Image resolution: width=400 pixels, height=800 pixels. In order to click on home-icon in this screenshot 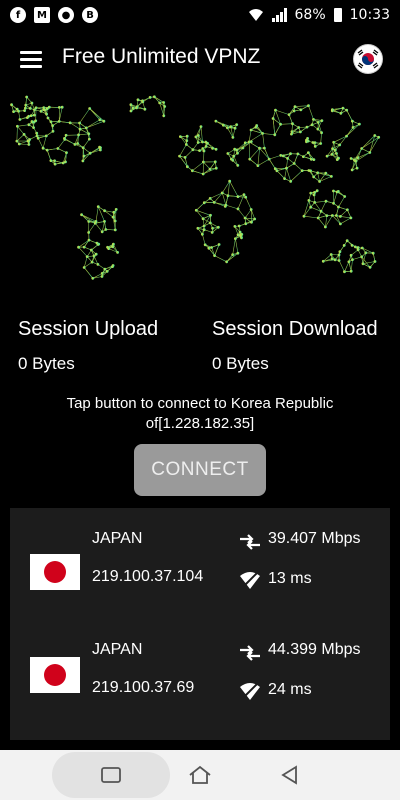, I will do `click(200, 775)`.